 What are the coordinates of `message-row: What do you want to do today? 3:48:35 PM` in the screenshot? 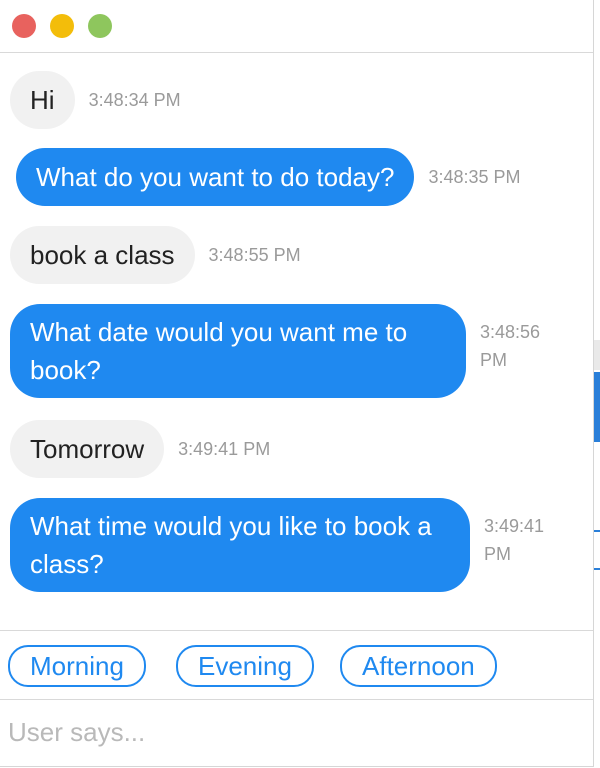 It's located at (268, 177).